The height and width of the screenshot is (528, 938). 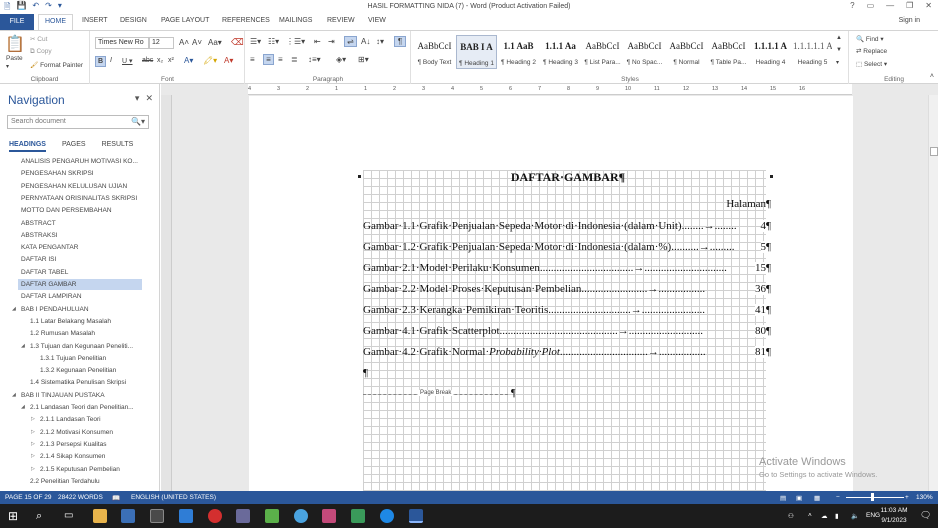 I want to click on change-case-icon: Aa▾, so click(x=215, y=42).